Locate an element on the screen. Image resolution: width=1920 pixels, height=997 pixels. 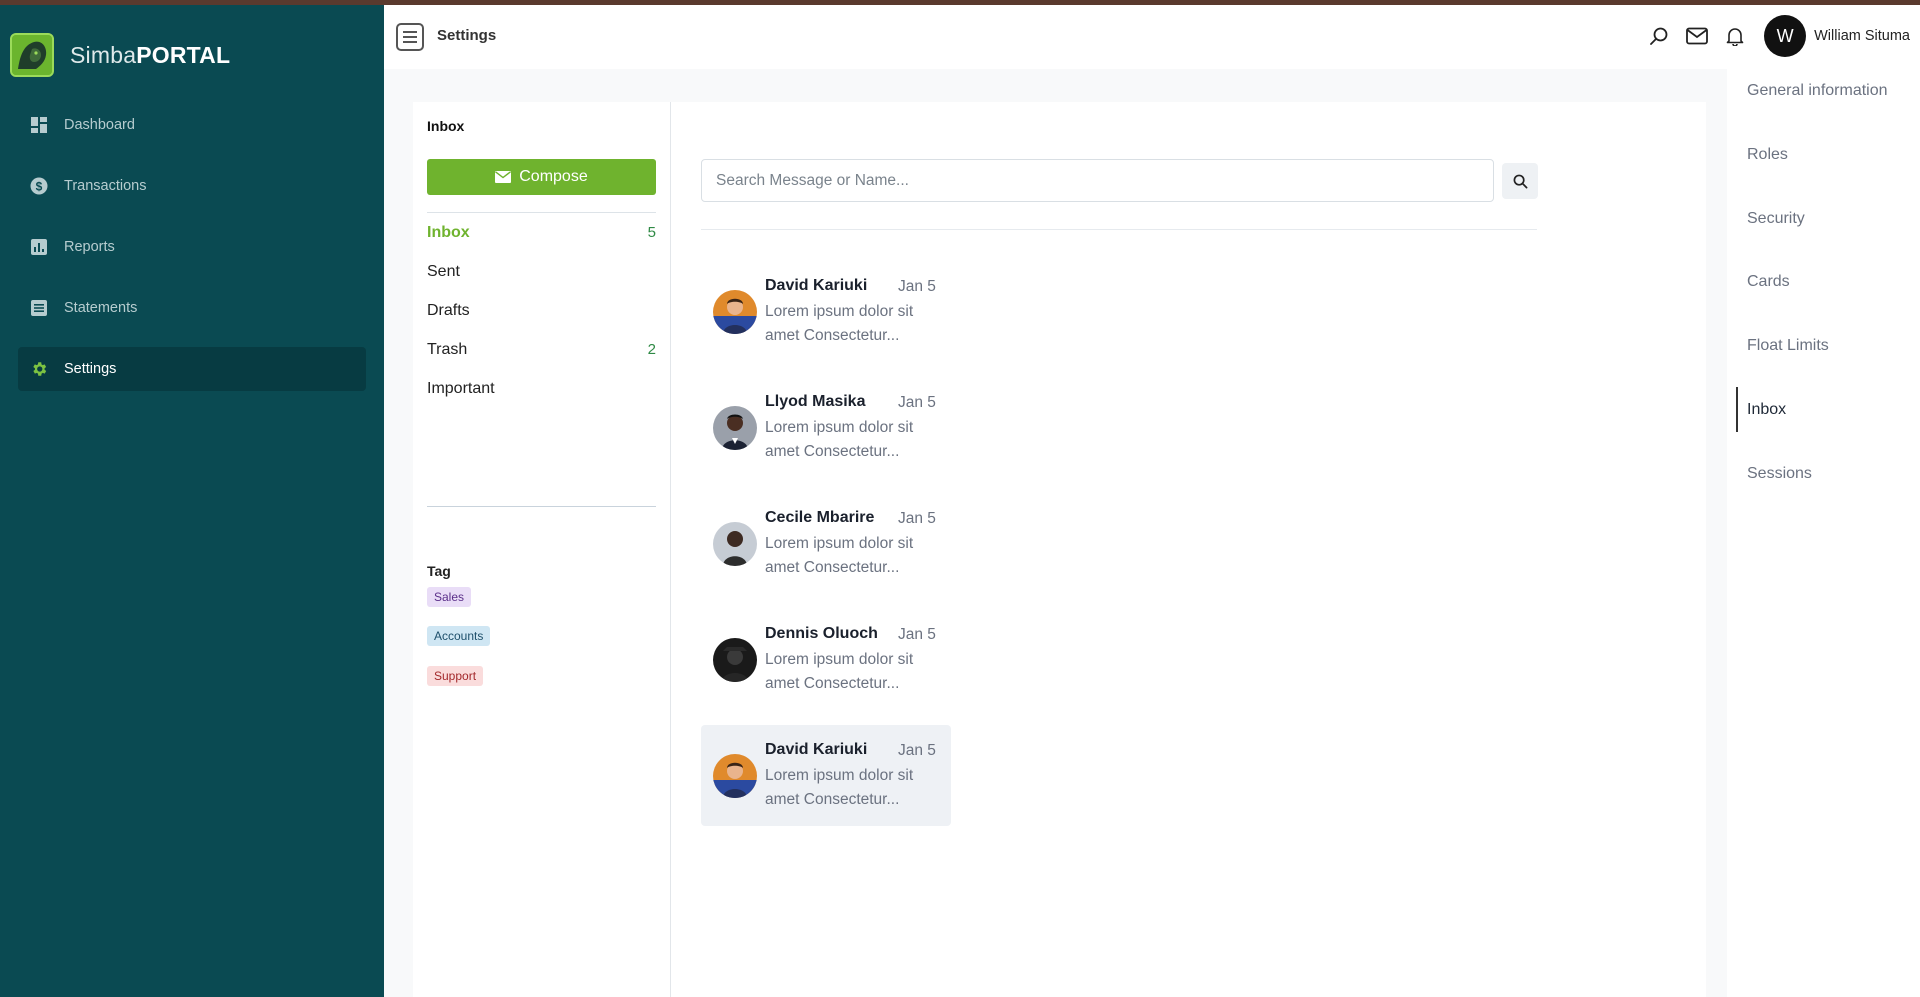
sidebar-item-transactions: $ Transactions is located at coordinates (192, 186).